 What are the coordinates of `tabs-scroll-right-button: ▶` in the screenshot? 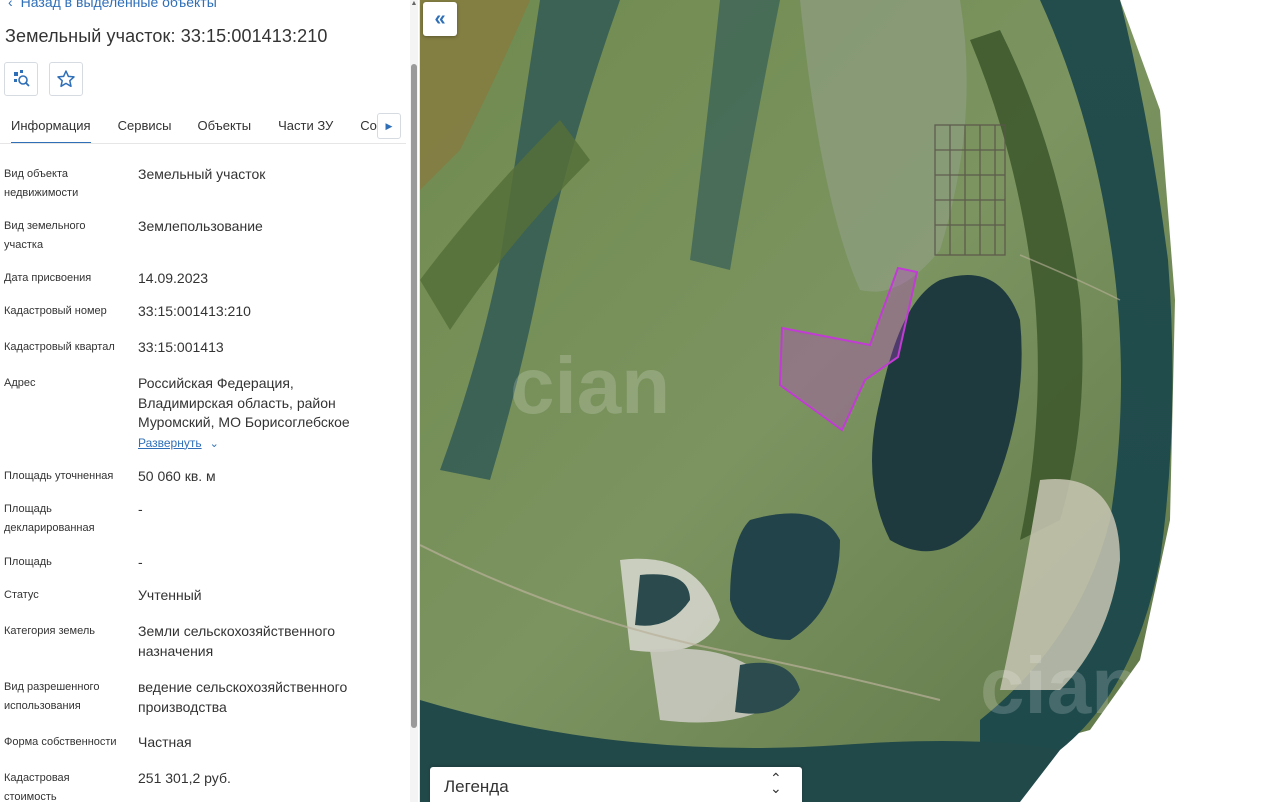 It's located at (389, 126).